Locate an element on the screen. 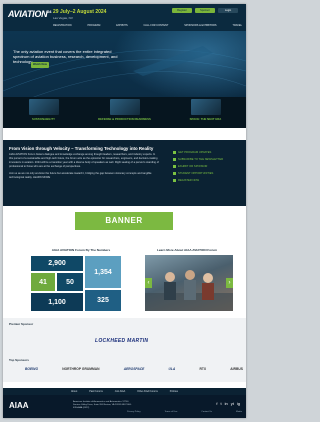 Image resolution: width=320 pixels, height=422 pixels. footer-link-about: About is located at coordinates (74, 391).